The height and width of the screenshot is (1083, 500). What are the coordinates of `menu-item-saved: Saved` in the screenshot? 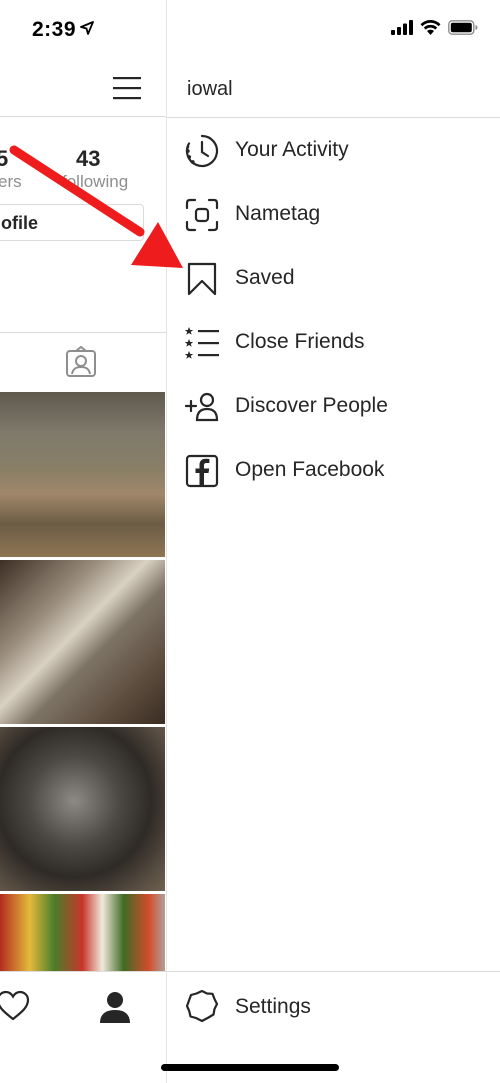 It's located at (333, 278).